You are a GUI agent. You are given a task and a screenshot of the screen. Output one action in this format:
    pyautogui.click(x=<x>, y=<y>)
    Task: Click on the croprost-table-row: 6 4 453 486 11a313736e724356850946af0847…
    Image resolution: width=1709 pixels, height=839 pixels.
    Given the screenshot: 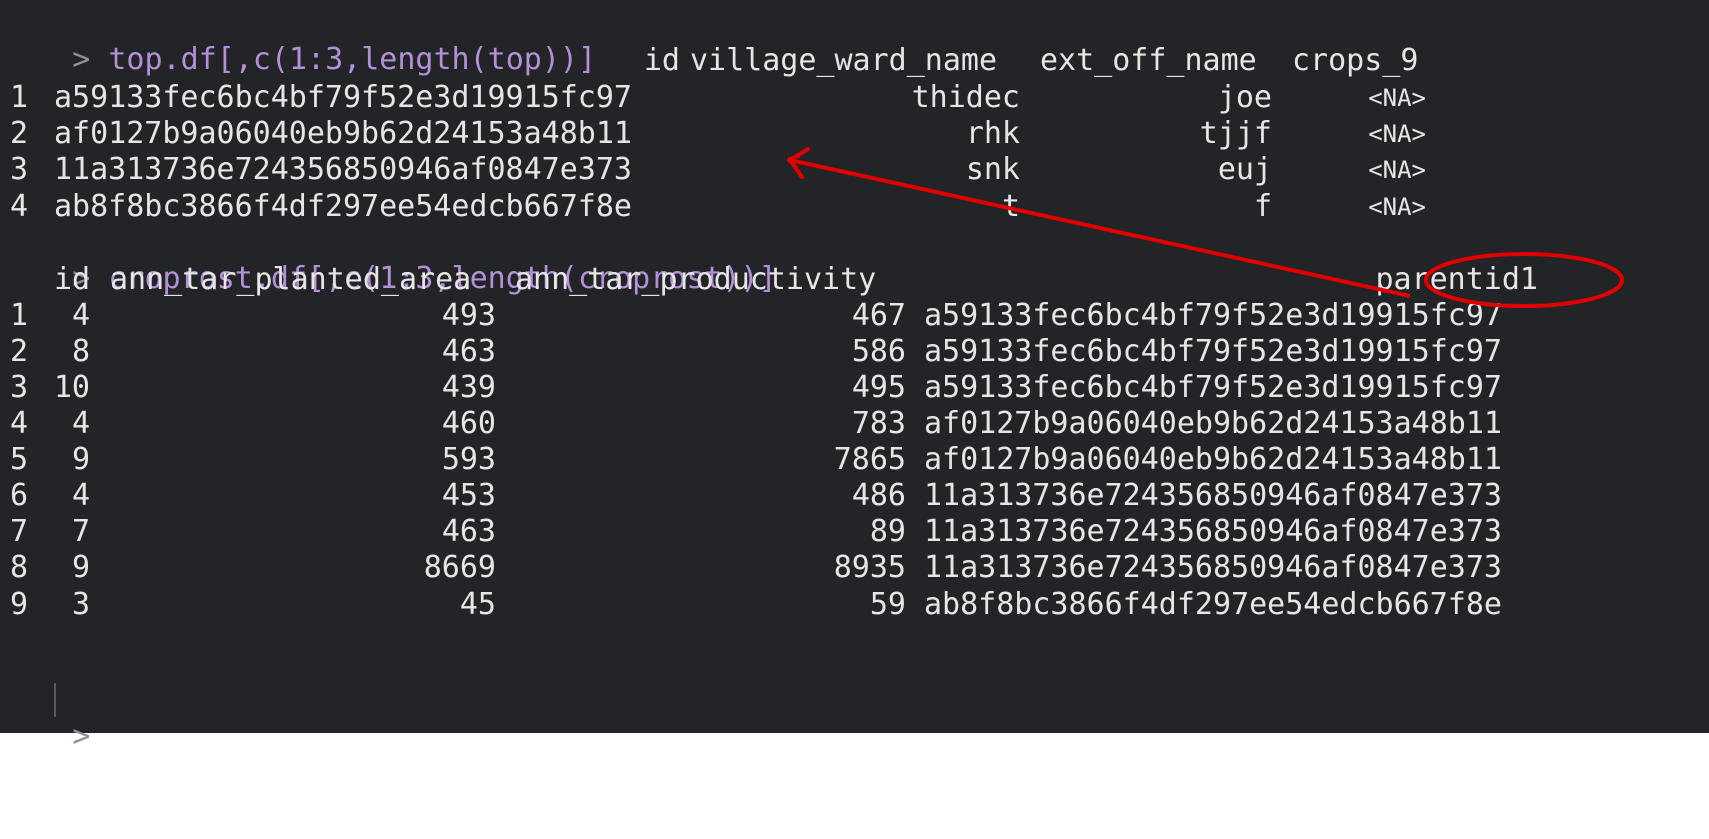 What is the action you would take?
    pyautogui.click(x=854, y=496)
    